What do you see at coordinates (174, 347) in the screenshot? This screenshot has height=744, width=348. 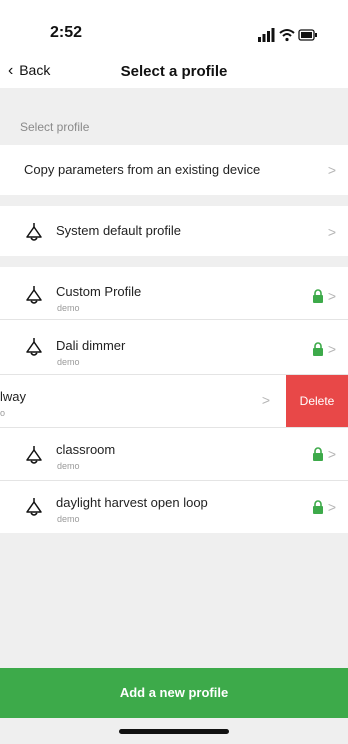 I see `profile-row-dali-dimmer: Dali dimmer demo >` at bounding box center [174, 347].